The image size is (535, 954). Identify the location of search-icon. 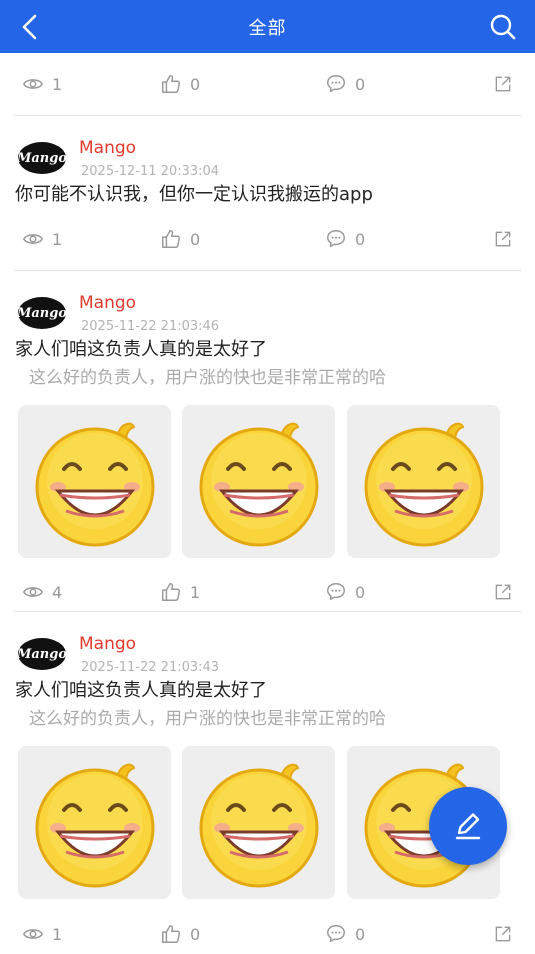
(503, 27).